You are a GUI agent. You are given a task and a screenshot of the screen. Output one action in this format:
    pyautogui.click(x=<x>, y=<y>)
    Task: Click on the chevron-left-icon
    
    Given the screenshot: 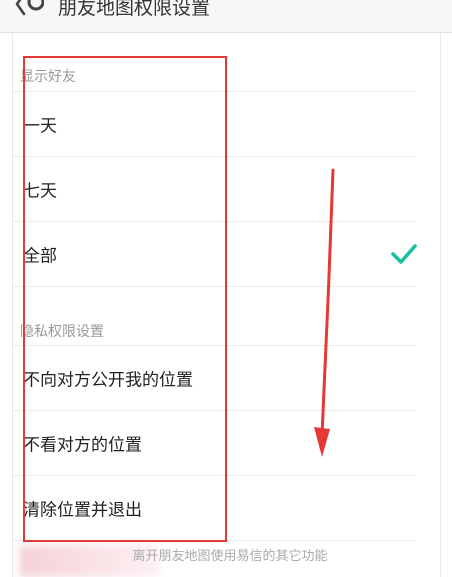 What is the action you would take?
    pyautogui.click(x=29, y=8)
    